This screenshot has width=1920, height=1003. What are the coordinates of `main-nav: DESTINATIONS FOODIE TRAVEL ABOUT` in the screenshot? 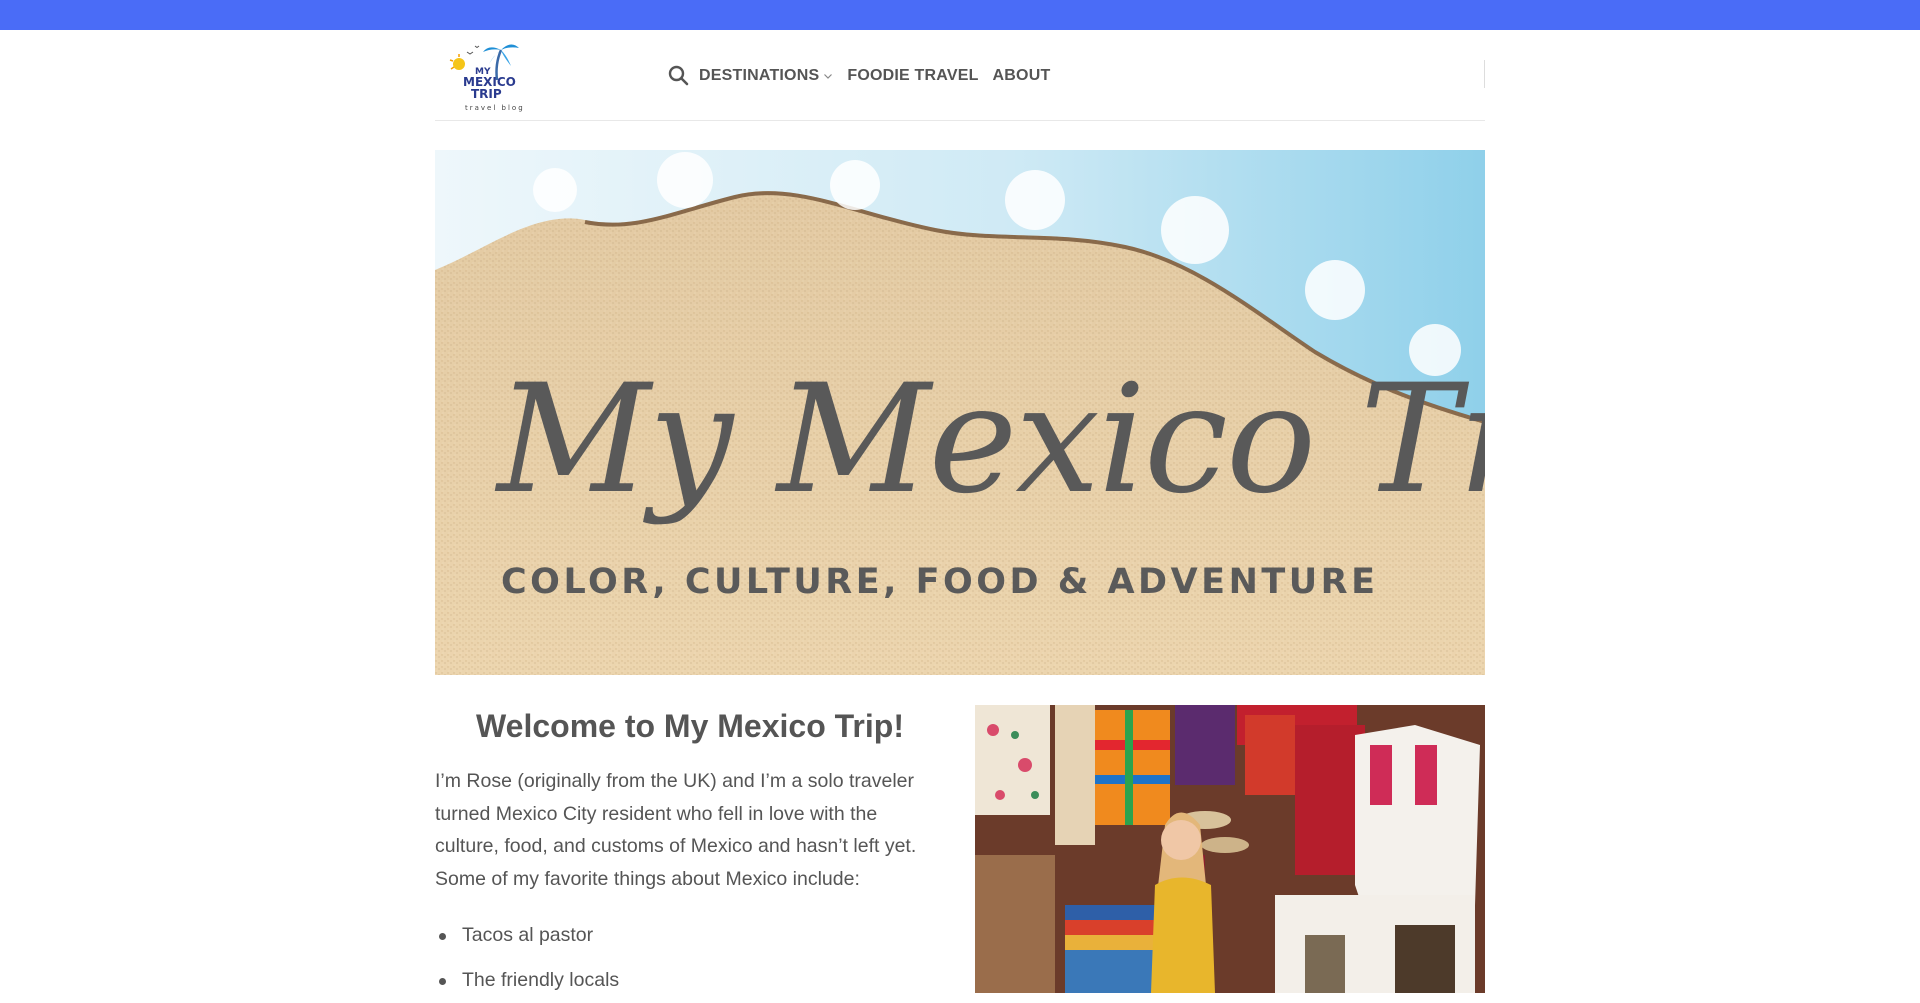 It's located at (864, 75).